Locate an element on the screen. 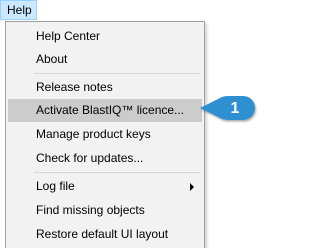  menu-item-label: Release notes is located at coordinates (74, 87).